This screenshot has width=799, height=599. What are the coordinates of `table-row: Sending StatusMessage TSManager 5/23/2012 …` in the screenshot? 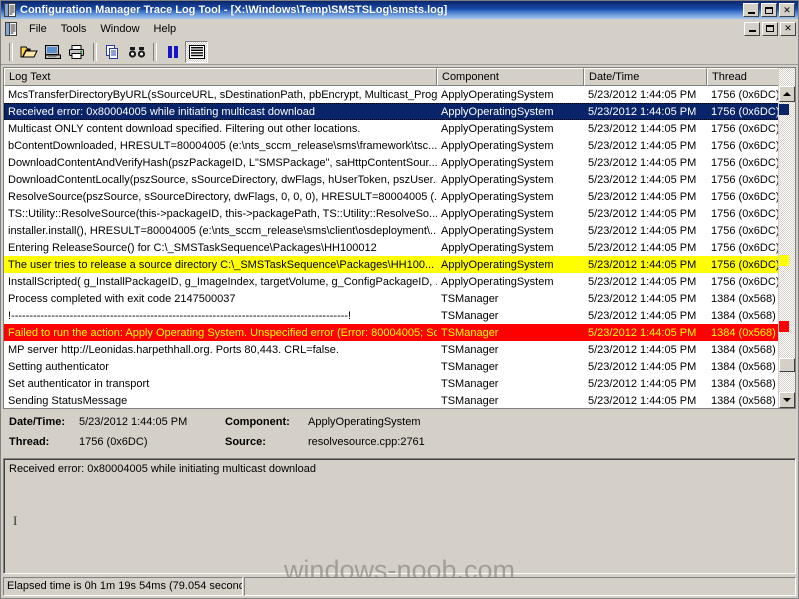 It's located at (399, 400).